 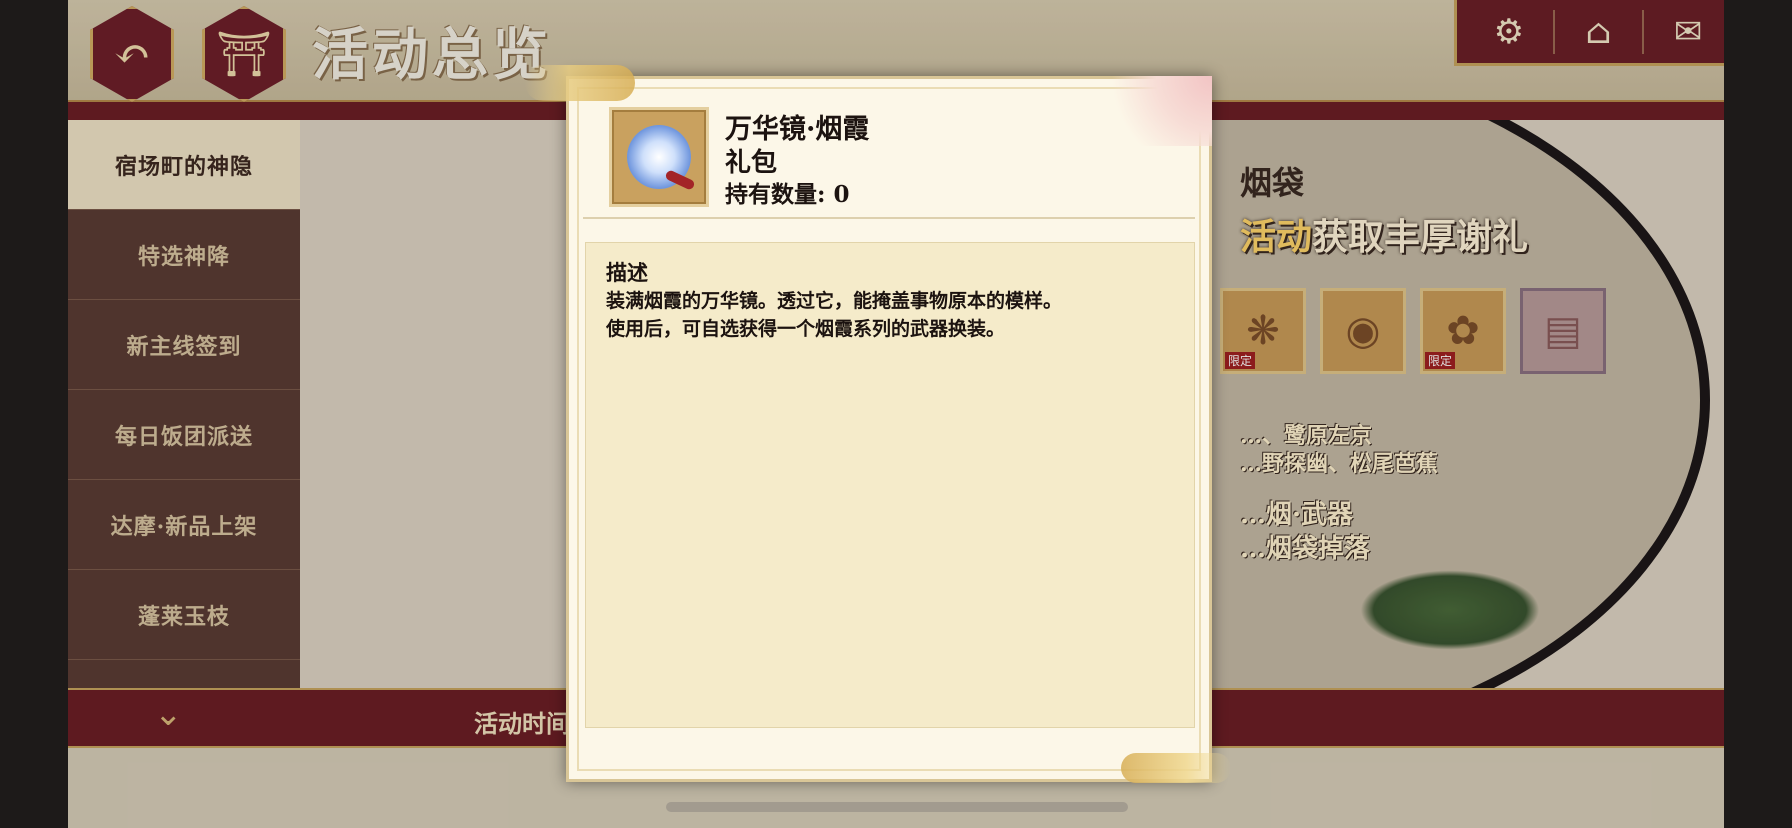 What do you see at coordinates (787, 194) in the screenshot?
I see `item-owned-count: 持有数量: 0` at bounding box center [787, 194].